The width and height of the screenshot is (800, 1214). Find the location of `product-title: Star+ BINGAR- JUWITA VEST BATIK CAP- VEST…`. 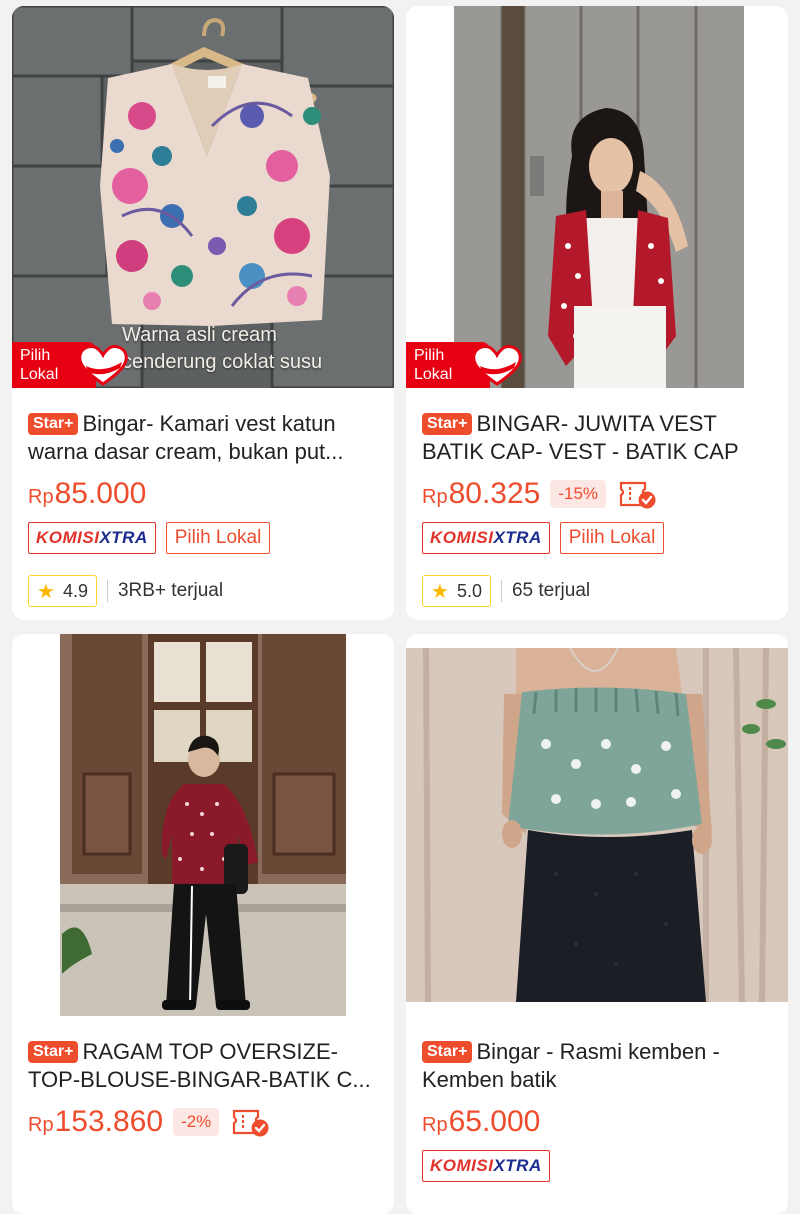

product-title: Star+ BINGAR- JUWITA VEST BATIK CAP- VEST… is located at coordinates (597, 438).